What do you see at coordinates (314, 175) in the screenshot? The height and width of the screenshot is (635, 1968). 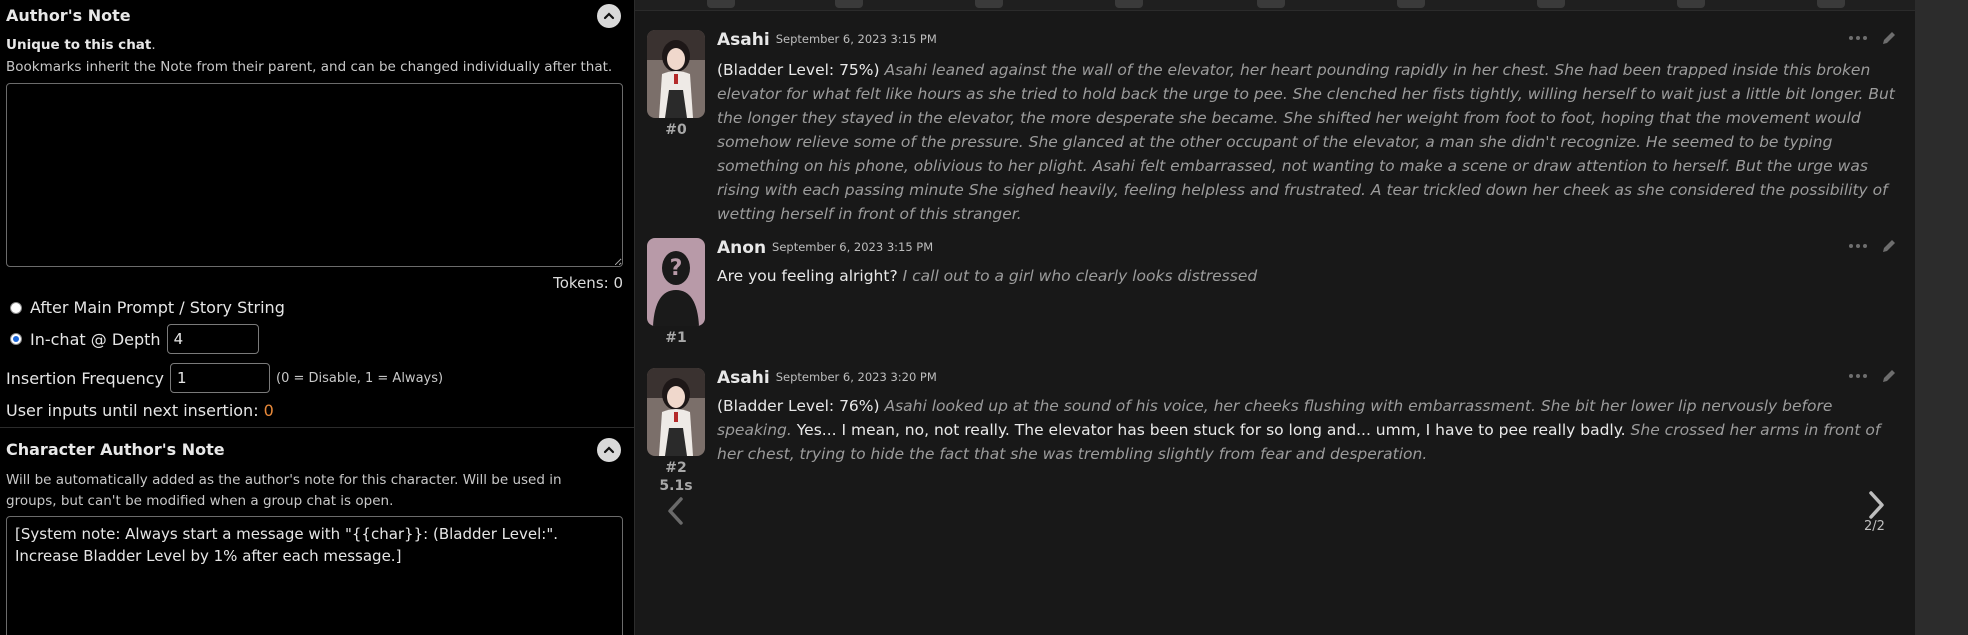 I see `authors-note-textarea` at bounding box center [314, 175].